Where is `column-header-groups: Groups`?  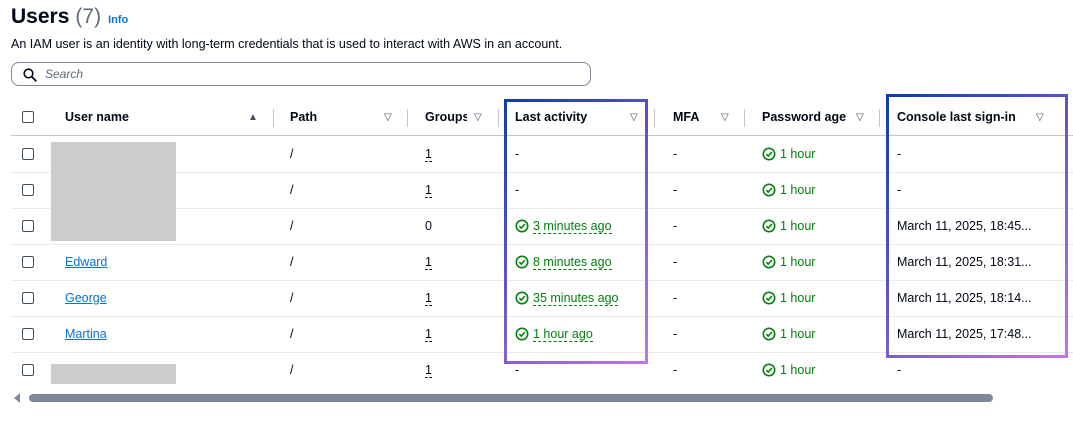
column-header-groups: Groups is located at coordinates (446, 117).